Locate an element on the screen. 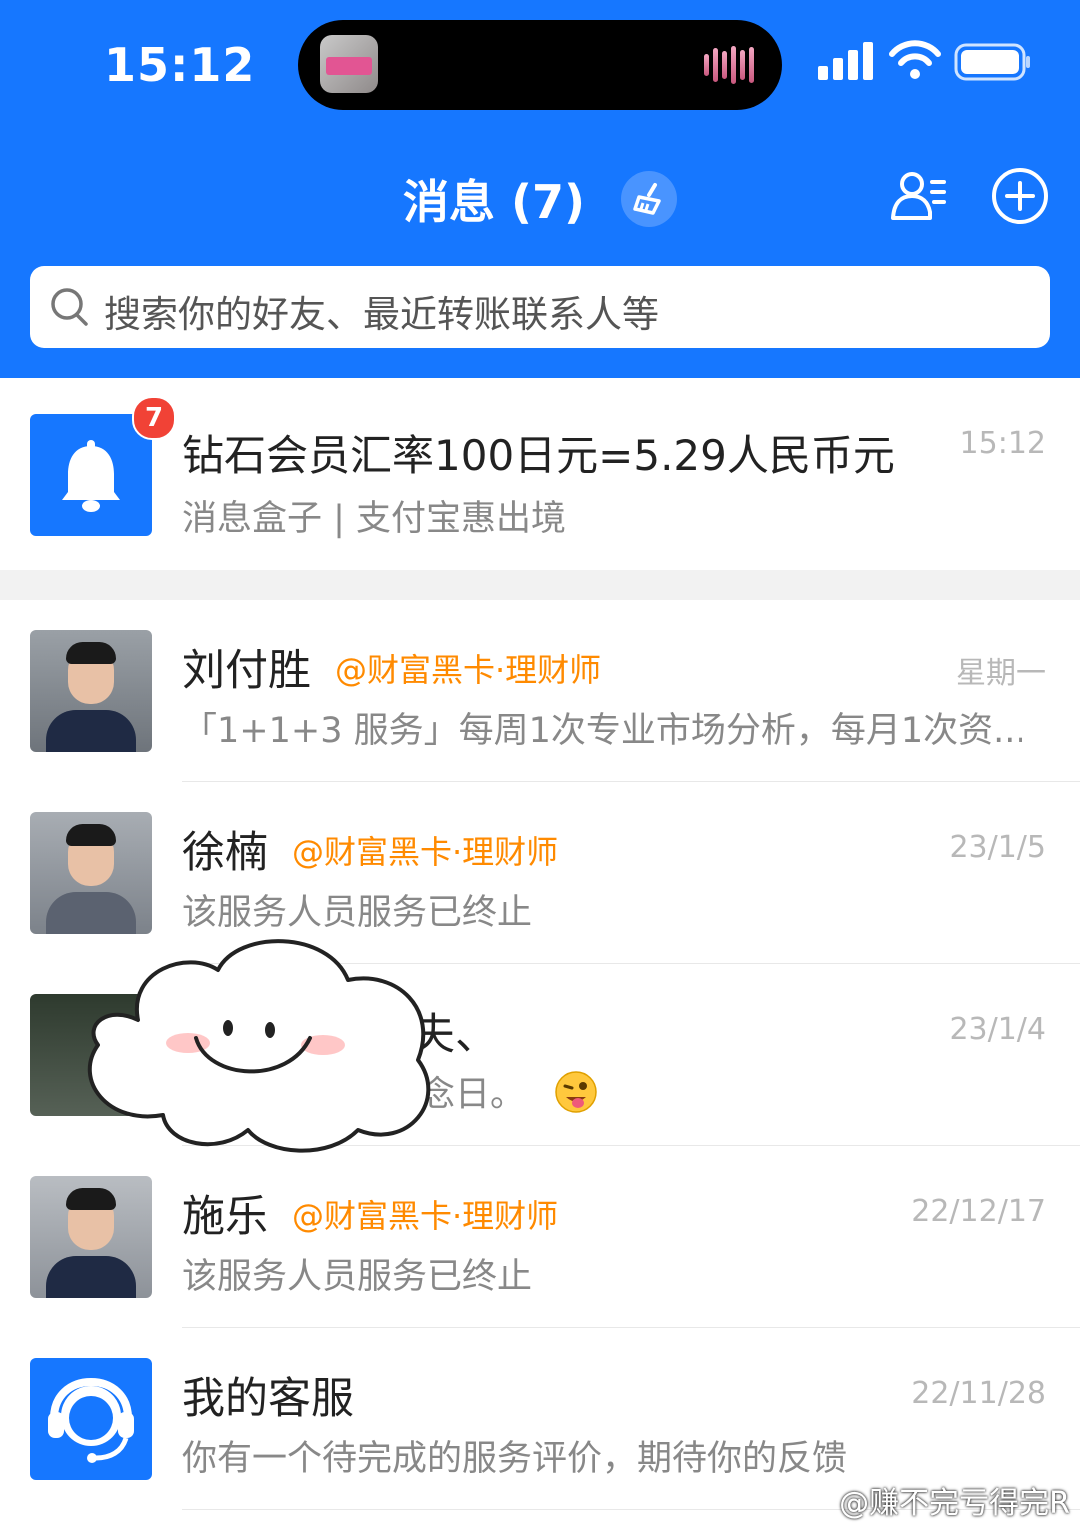  cloud-sticker is located at coordinates (259, 1046).